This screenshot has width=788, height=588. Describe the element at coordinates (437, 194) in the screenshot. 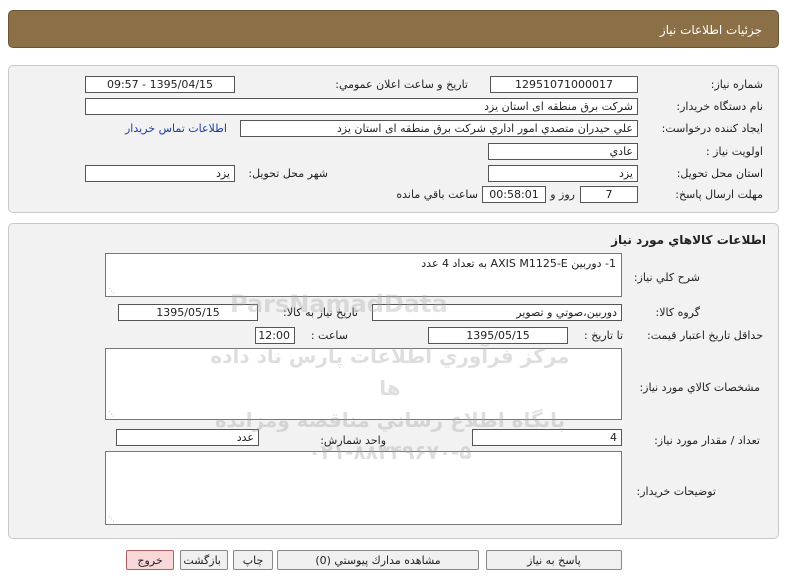

I see `deadline-time-label: ساعت باقي مانده` at that location.